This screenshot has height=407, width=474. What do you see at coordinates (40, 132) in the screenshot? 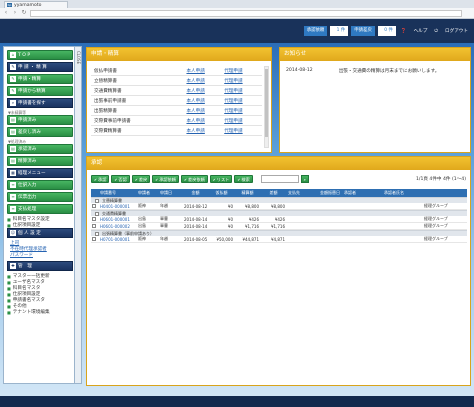
I see `sidebar-item-returned: ▤ 差戻し済み` at bounding box center [40, 132].